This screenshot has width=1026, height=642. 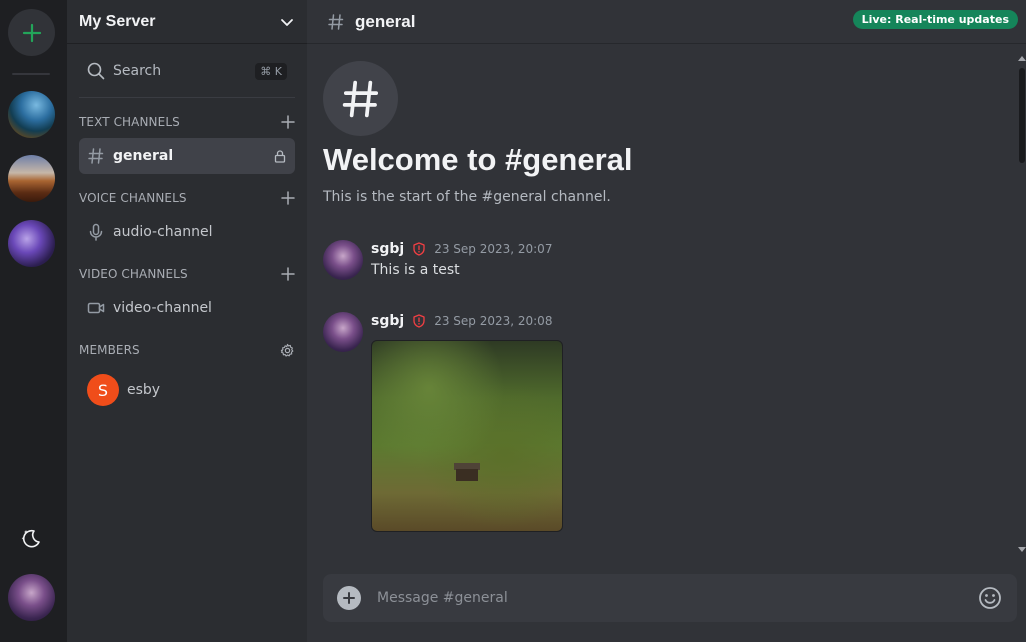 I want to click on current-user-avatar, so click(x=31, y=597).